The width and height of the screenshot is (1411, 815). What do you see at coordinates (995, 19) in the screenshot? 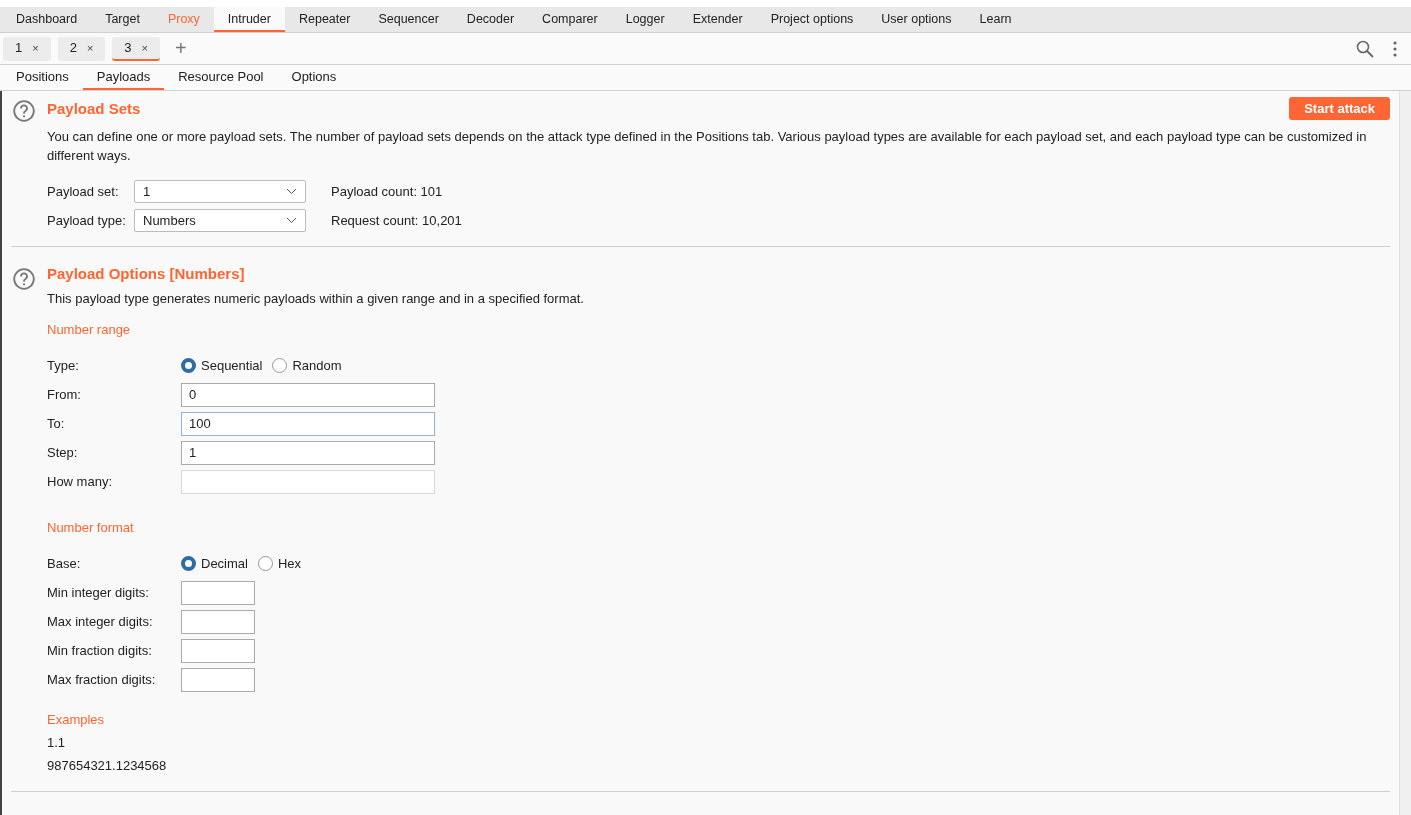
I see `main-tab: Learn` at bounding box center [995, 19].